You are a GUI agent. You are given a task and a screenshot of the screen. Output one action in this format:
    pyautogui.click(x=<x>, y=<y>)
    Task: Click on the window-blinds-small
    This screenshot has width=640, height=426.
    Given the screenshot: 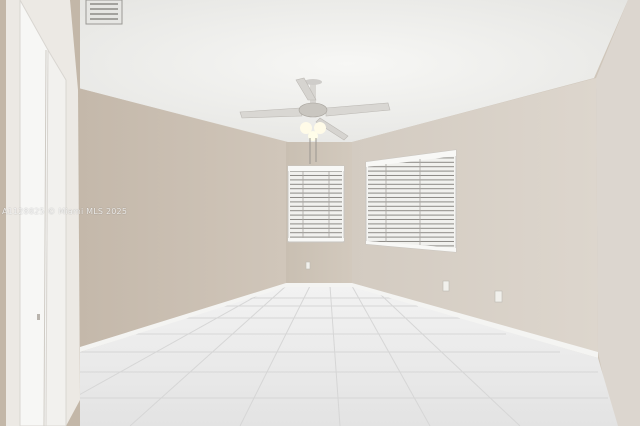 What is the action you would take?
    pyautogui.click(x=316, y=204)
    